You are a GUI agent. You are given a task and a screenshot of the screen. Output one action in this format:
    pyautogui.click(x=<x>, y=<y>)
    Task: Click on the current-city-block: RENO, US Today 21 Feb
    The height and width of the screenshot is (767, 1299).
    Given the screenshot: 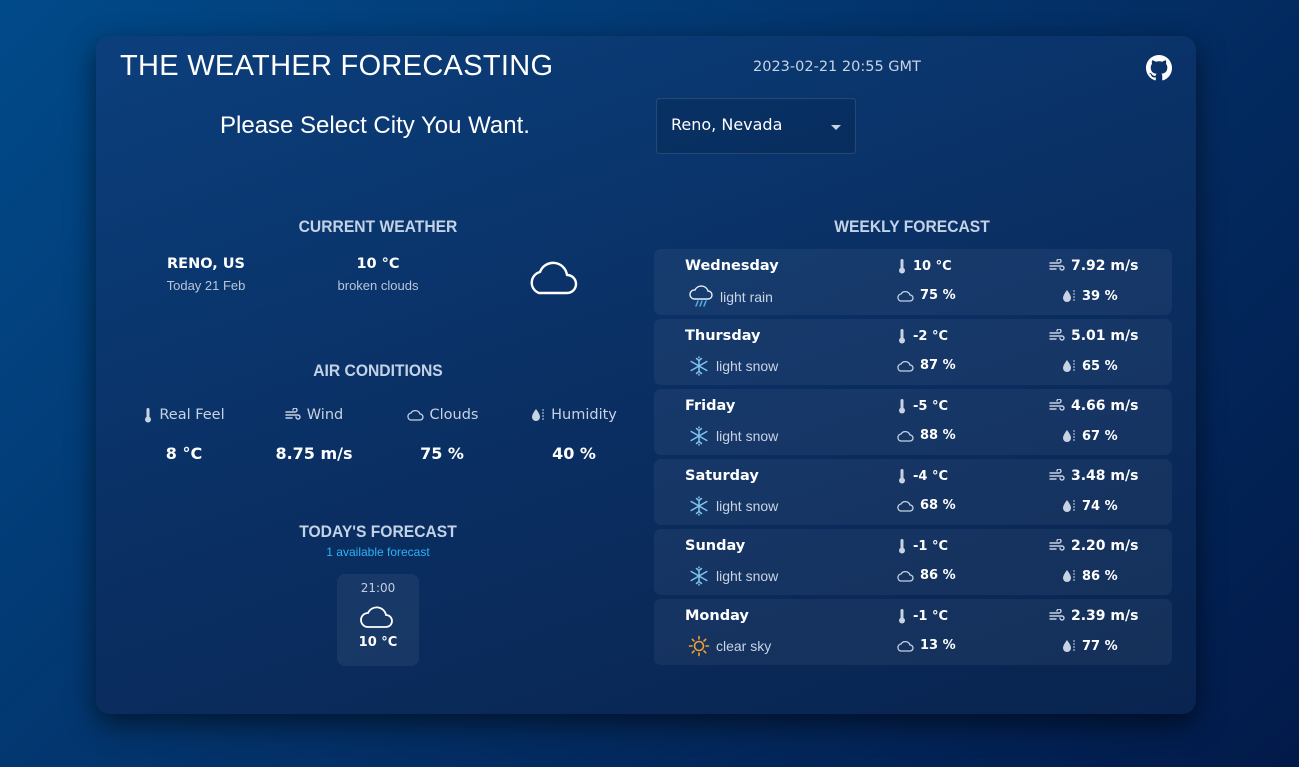 What is the action you would take?
    pyautogui.click(x=206, y=274)
    